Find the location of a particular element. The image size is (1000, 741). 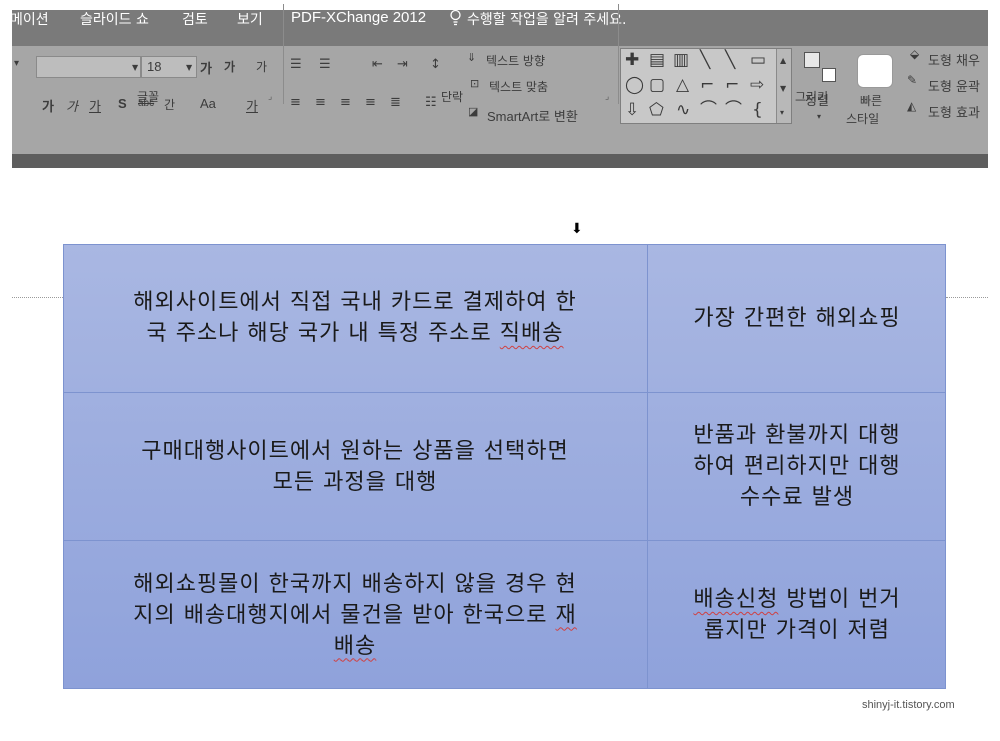

bullets-icon: ☰ is located at coordinates (296, 64).